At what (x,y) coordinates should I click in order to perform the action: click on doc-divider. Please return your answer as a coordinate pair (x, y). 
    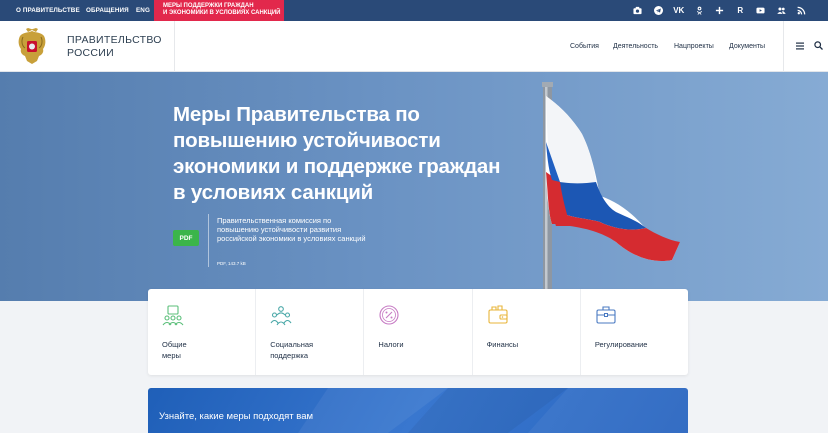
    Looking at the image, I should click on (208, 240).